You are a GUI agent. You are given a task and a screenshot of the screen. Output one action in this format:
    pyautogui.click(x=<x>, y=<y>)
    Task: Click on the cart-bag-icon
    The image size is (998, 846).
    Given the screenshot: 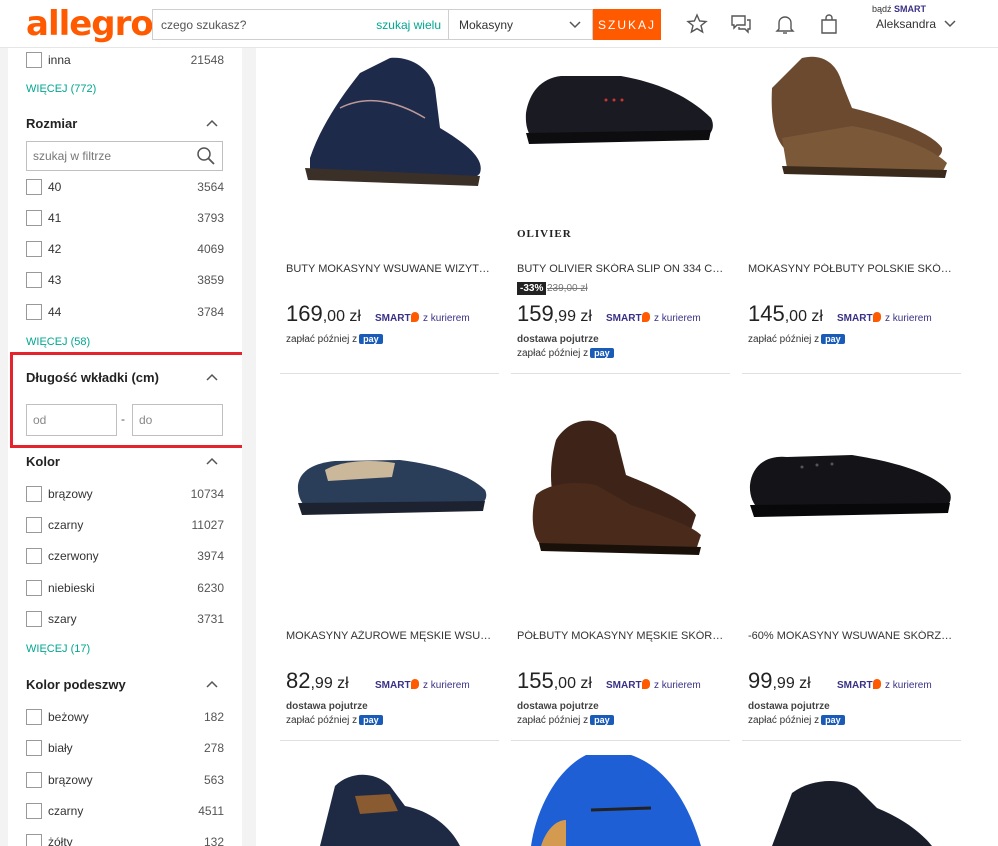 What is the action you would take?
    pyautogui.click(x=829, y=24)
    